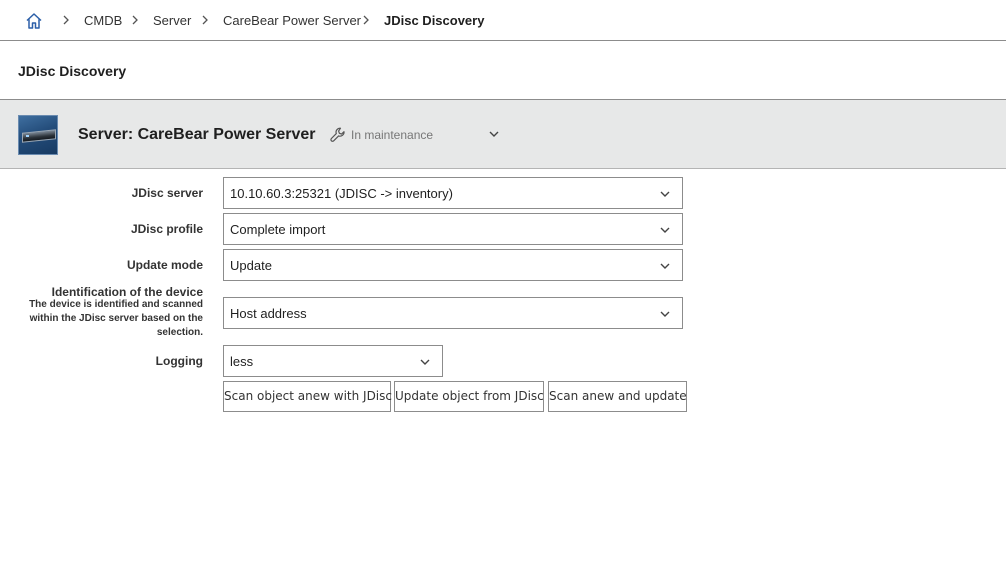 Image resolution: width=1006 pixels, height=564 pixels. Describe the element at coordinates (179, 332) in the screenshot. I see `identification-description-line: selection.` at that location.